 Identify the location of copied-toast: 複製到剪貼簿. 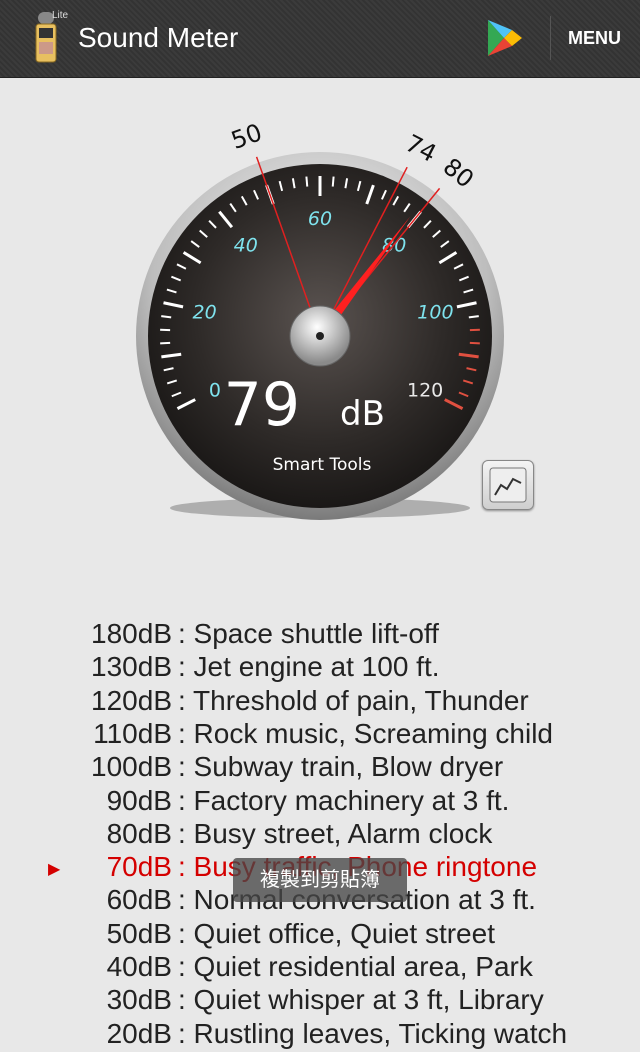
(320, 880).